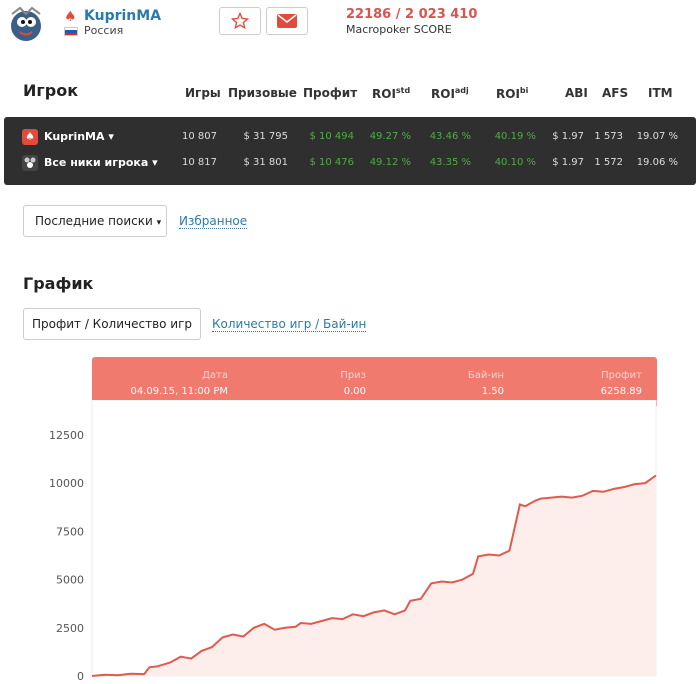 The width and height of the screenshot is (700, 684). Describe the element at coordinates (657, 136) in the screenshot. I see `cell-itm: 19.07 %` at that location.